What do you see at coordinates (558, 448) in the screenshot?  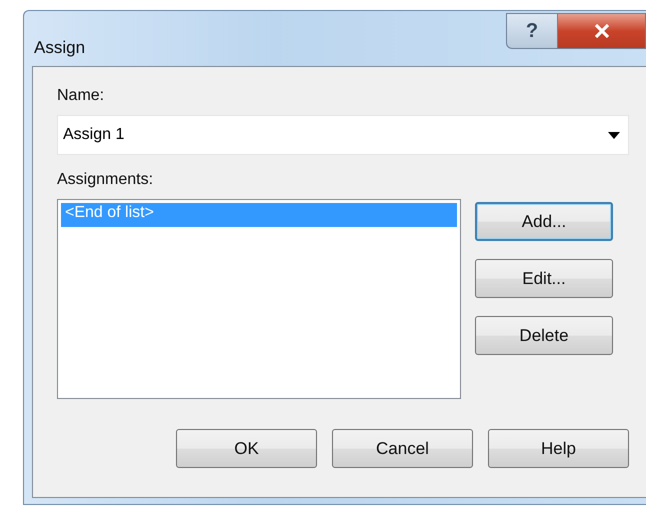 I see `dialog-button: Help` at bounding box center [558, 448].